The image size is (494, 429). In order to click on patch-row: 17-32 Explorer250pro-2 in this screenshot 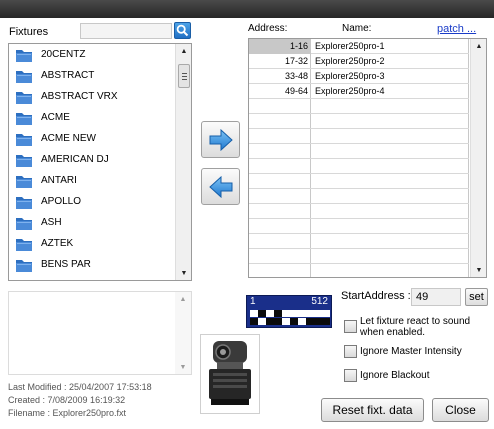, I will do `click(359, 61)`.